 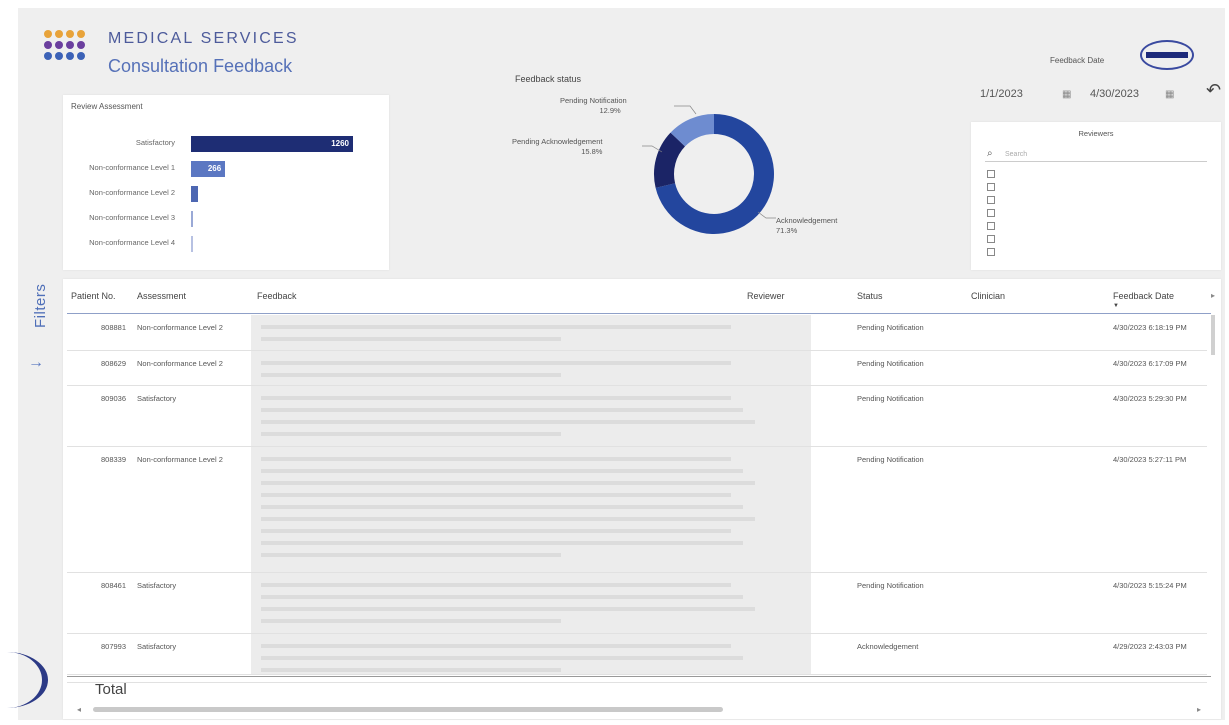 I want to click on column-header: Feedback Date, so click(x=1143, y=296).